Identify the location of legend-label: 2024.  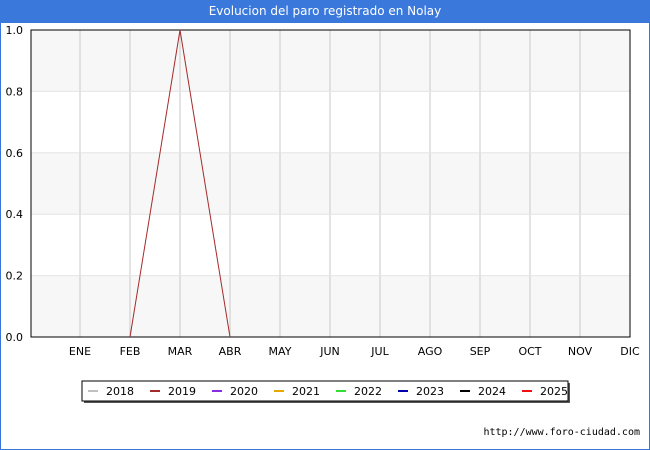
(492, 391).